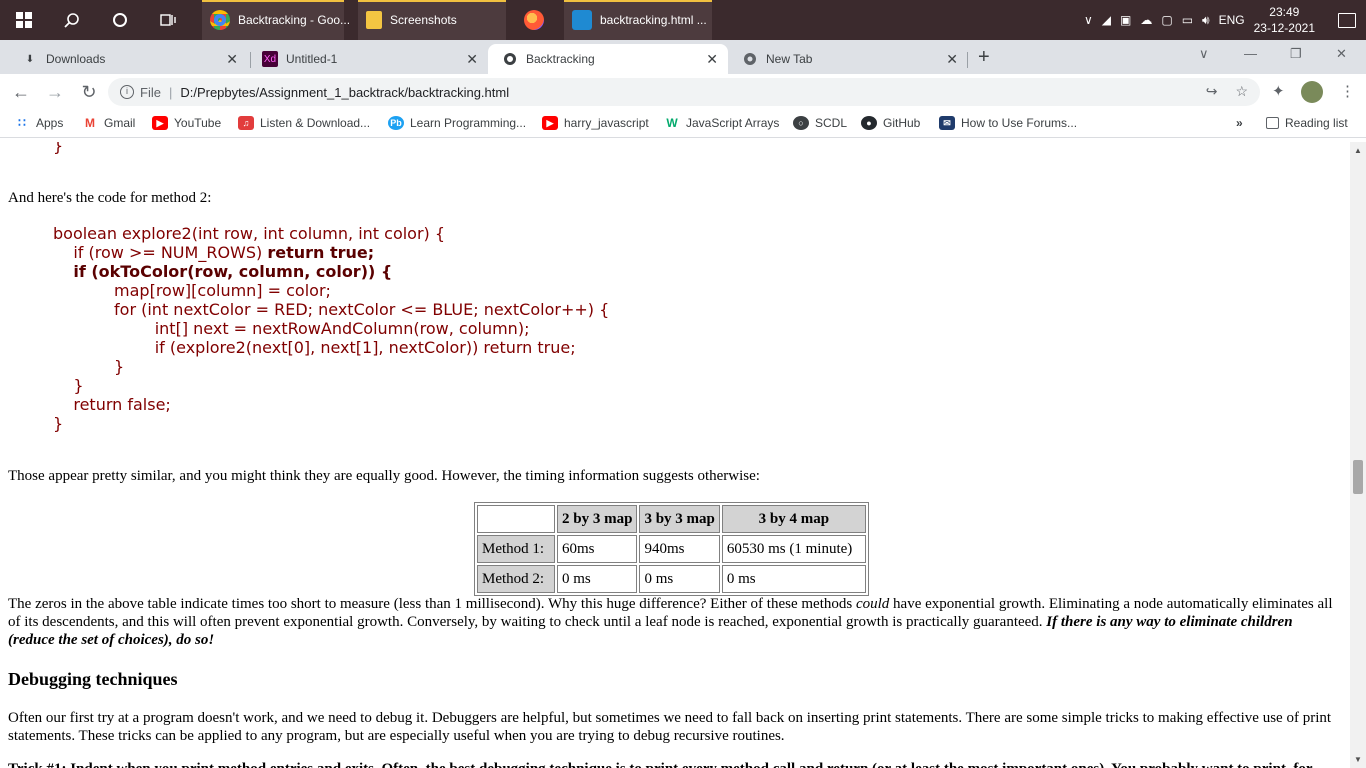 Image resolution: width=1366 pixels, height=768 pixels. I want to click on bookmark-apps: ∷ Apps, so click(38, 123).